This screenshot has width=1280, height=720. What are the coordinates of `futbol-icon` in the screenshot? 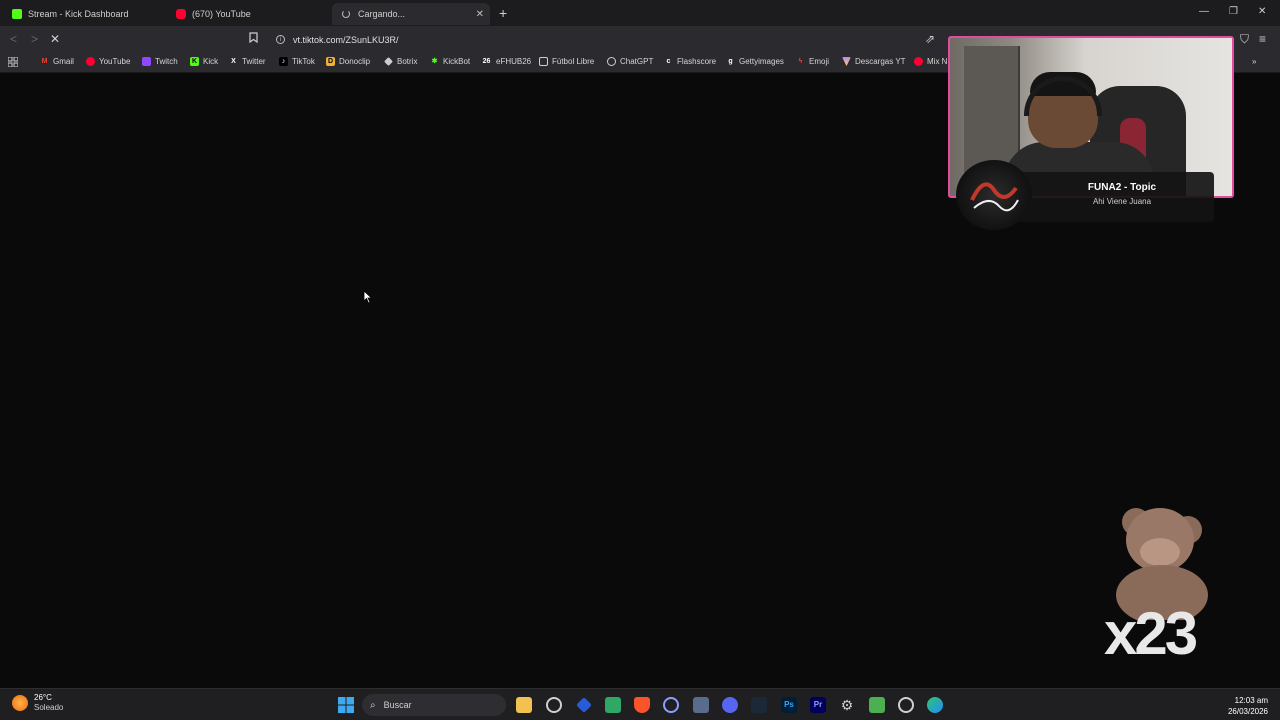 It's located at (543, 61).